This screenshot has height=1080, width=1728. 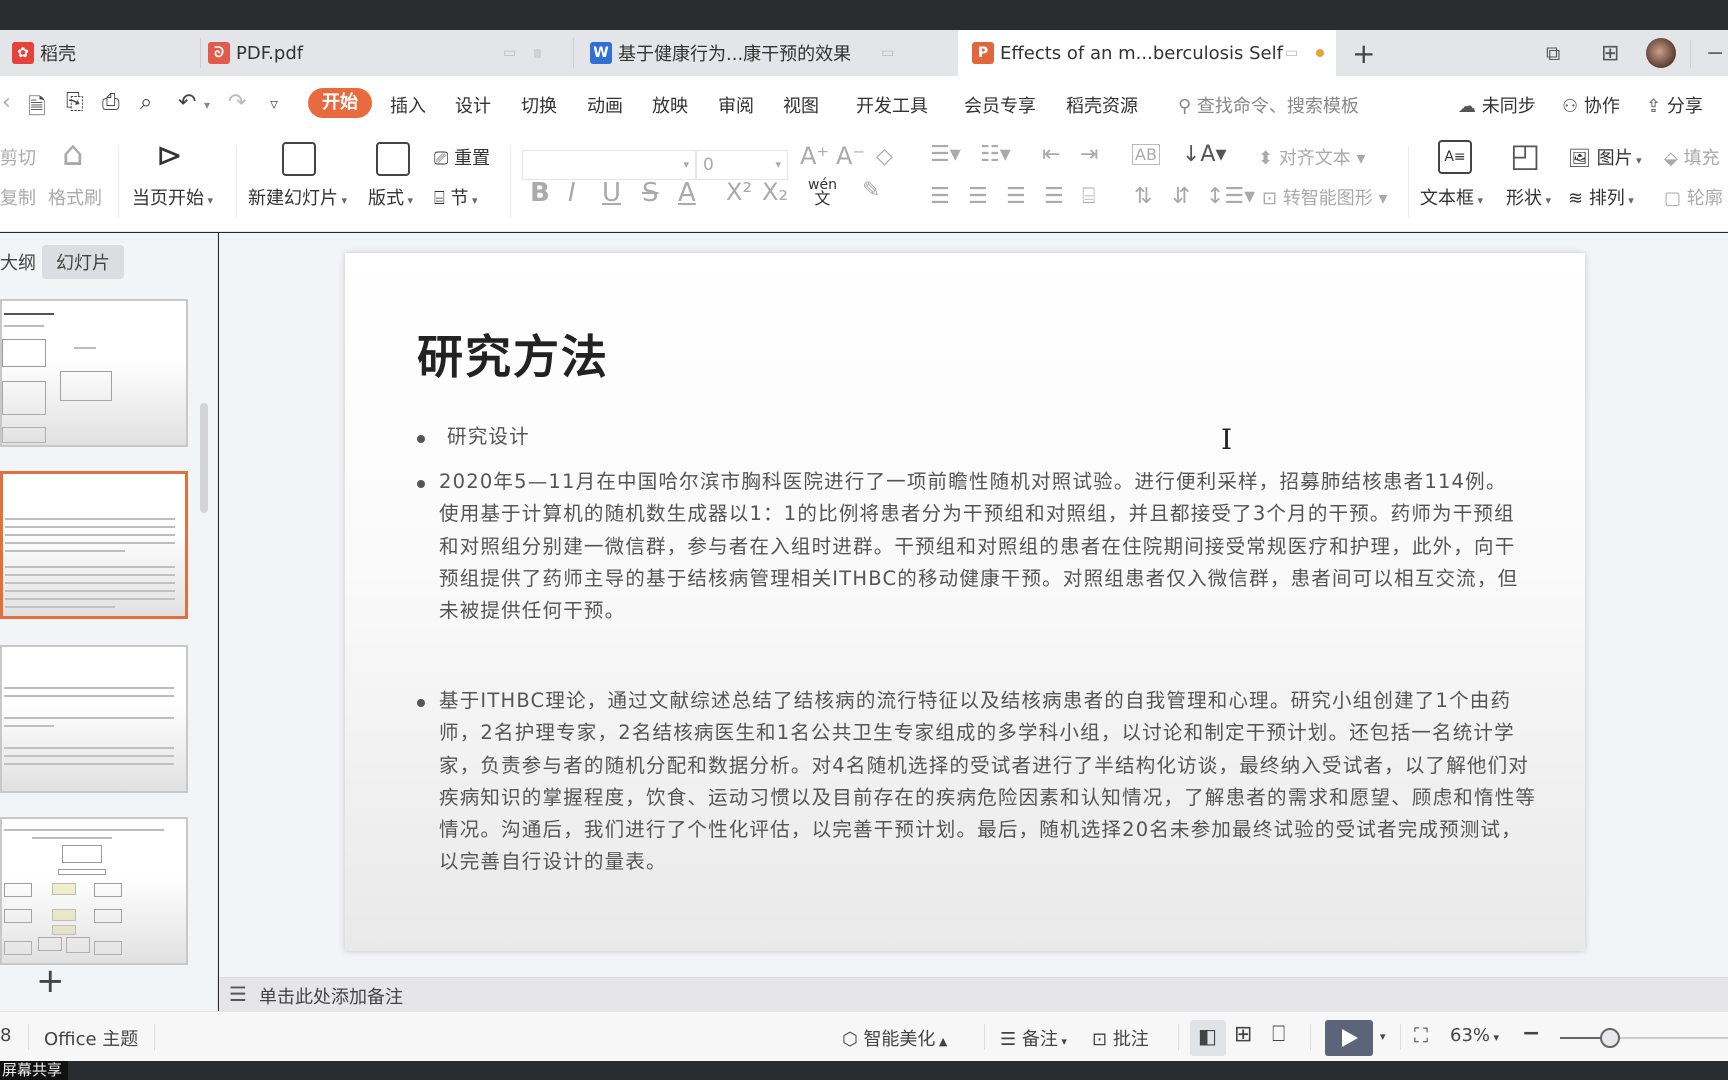 I want to click on user-avatar, so click(x=1661, y=53).